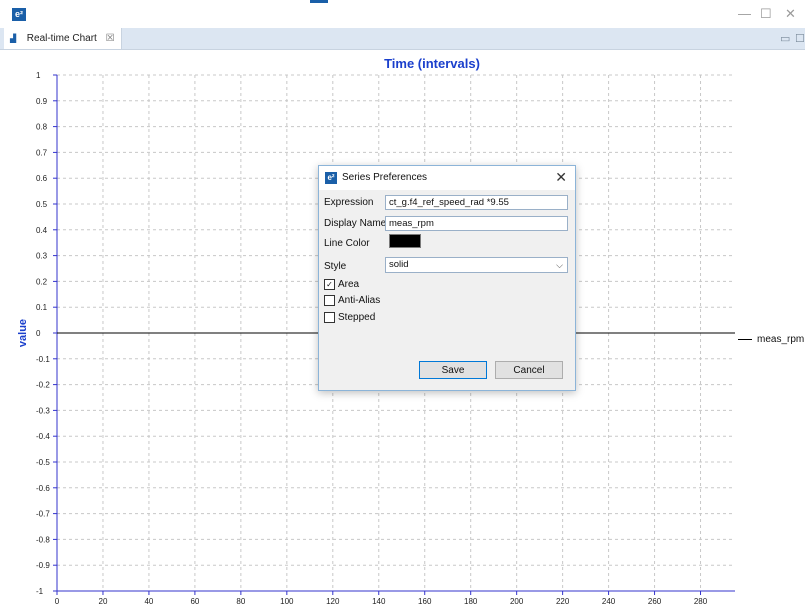 The image size is (805, 613). What do you see at coordinates (701, 601) in the screenshot?
I see `x-tick-label: 280` at bounding box center [701, 601].